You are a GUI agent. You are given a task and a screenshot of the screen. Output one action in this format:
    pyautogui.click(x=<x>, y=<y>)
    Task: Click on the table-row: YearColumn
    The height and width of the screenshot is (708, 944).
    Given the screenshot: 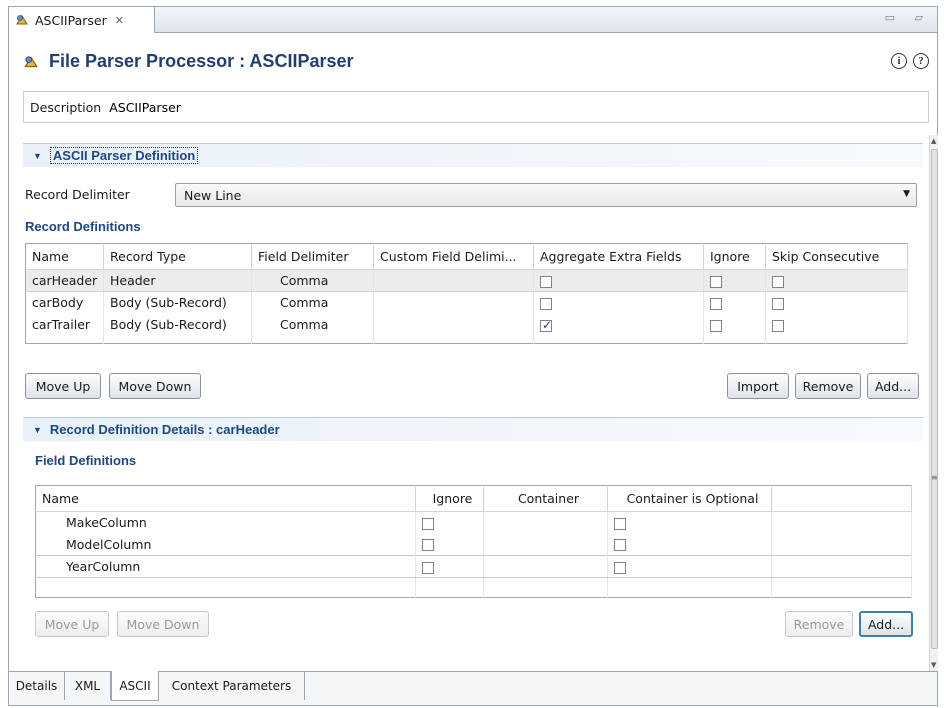 What is the action you would take?
    pyautogui.click(x=473, y=566)
    